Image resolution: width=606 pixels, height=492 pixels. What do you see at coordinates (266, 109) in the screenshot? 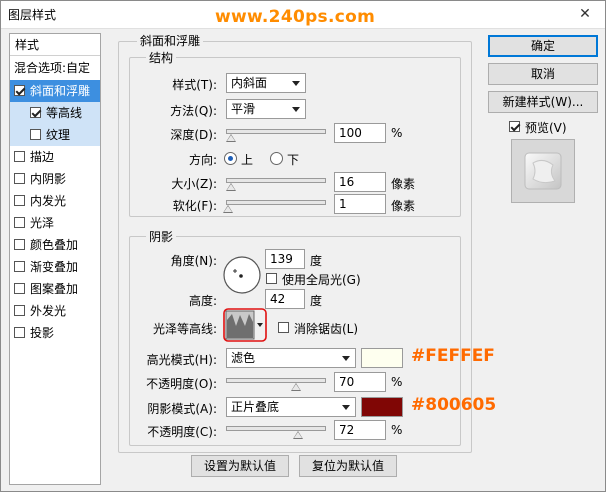
I see `technique-dropdown: 平滑` at bounding box center [266, 109].